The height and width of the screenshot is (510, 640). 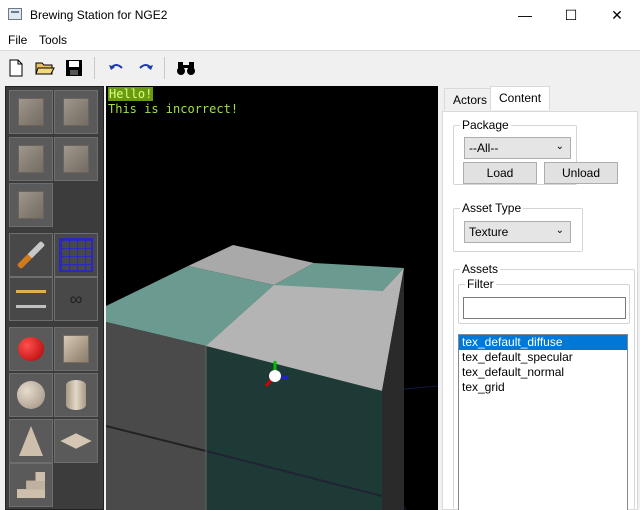 I want to click on maximize-icon: ☐, so click(x=571, y=14).